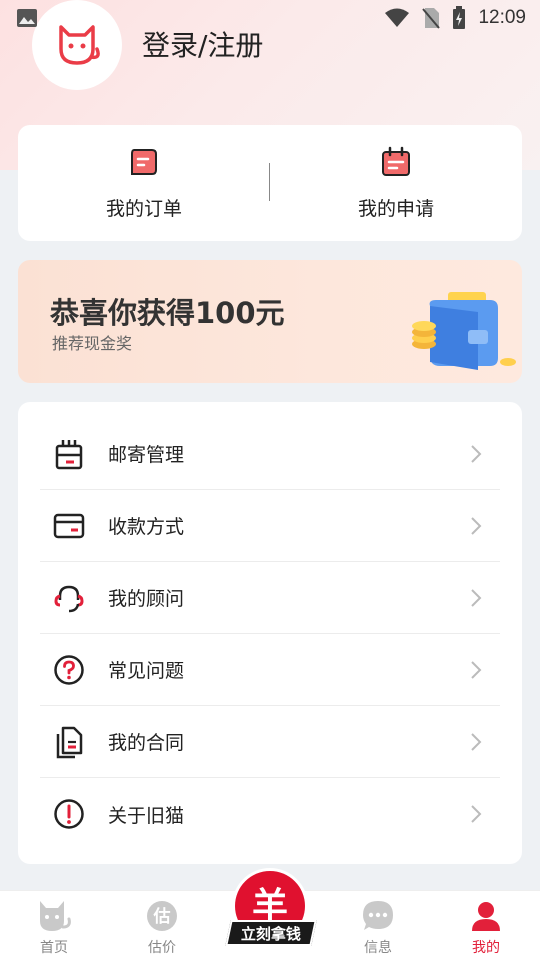  What do you see at coordinates (270, 526) in the screenshot?
I see `menu-item-payment-method: 收款方式` at bounding box center [270, 526].